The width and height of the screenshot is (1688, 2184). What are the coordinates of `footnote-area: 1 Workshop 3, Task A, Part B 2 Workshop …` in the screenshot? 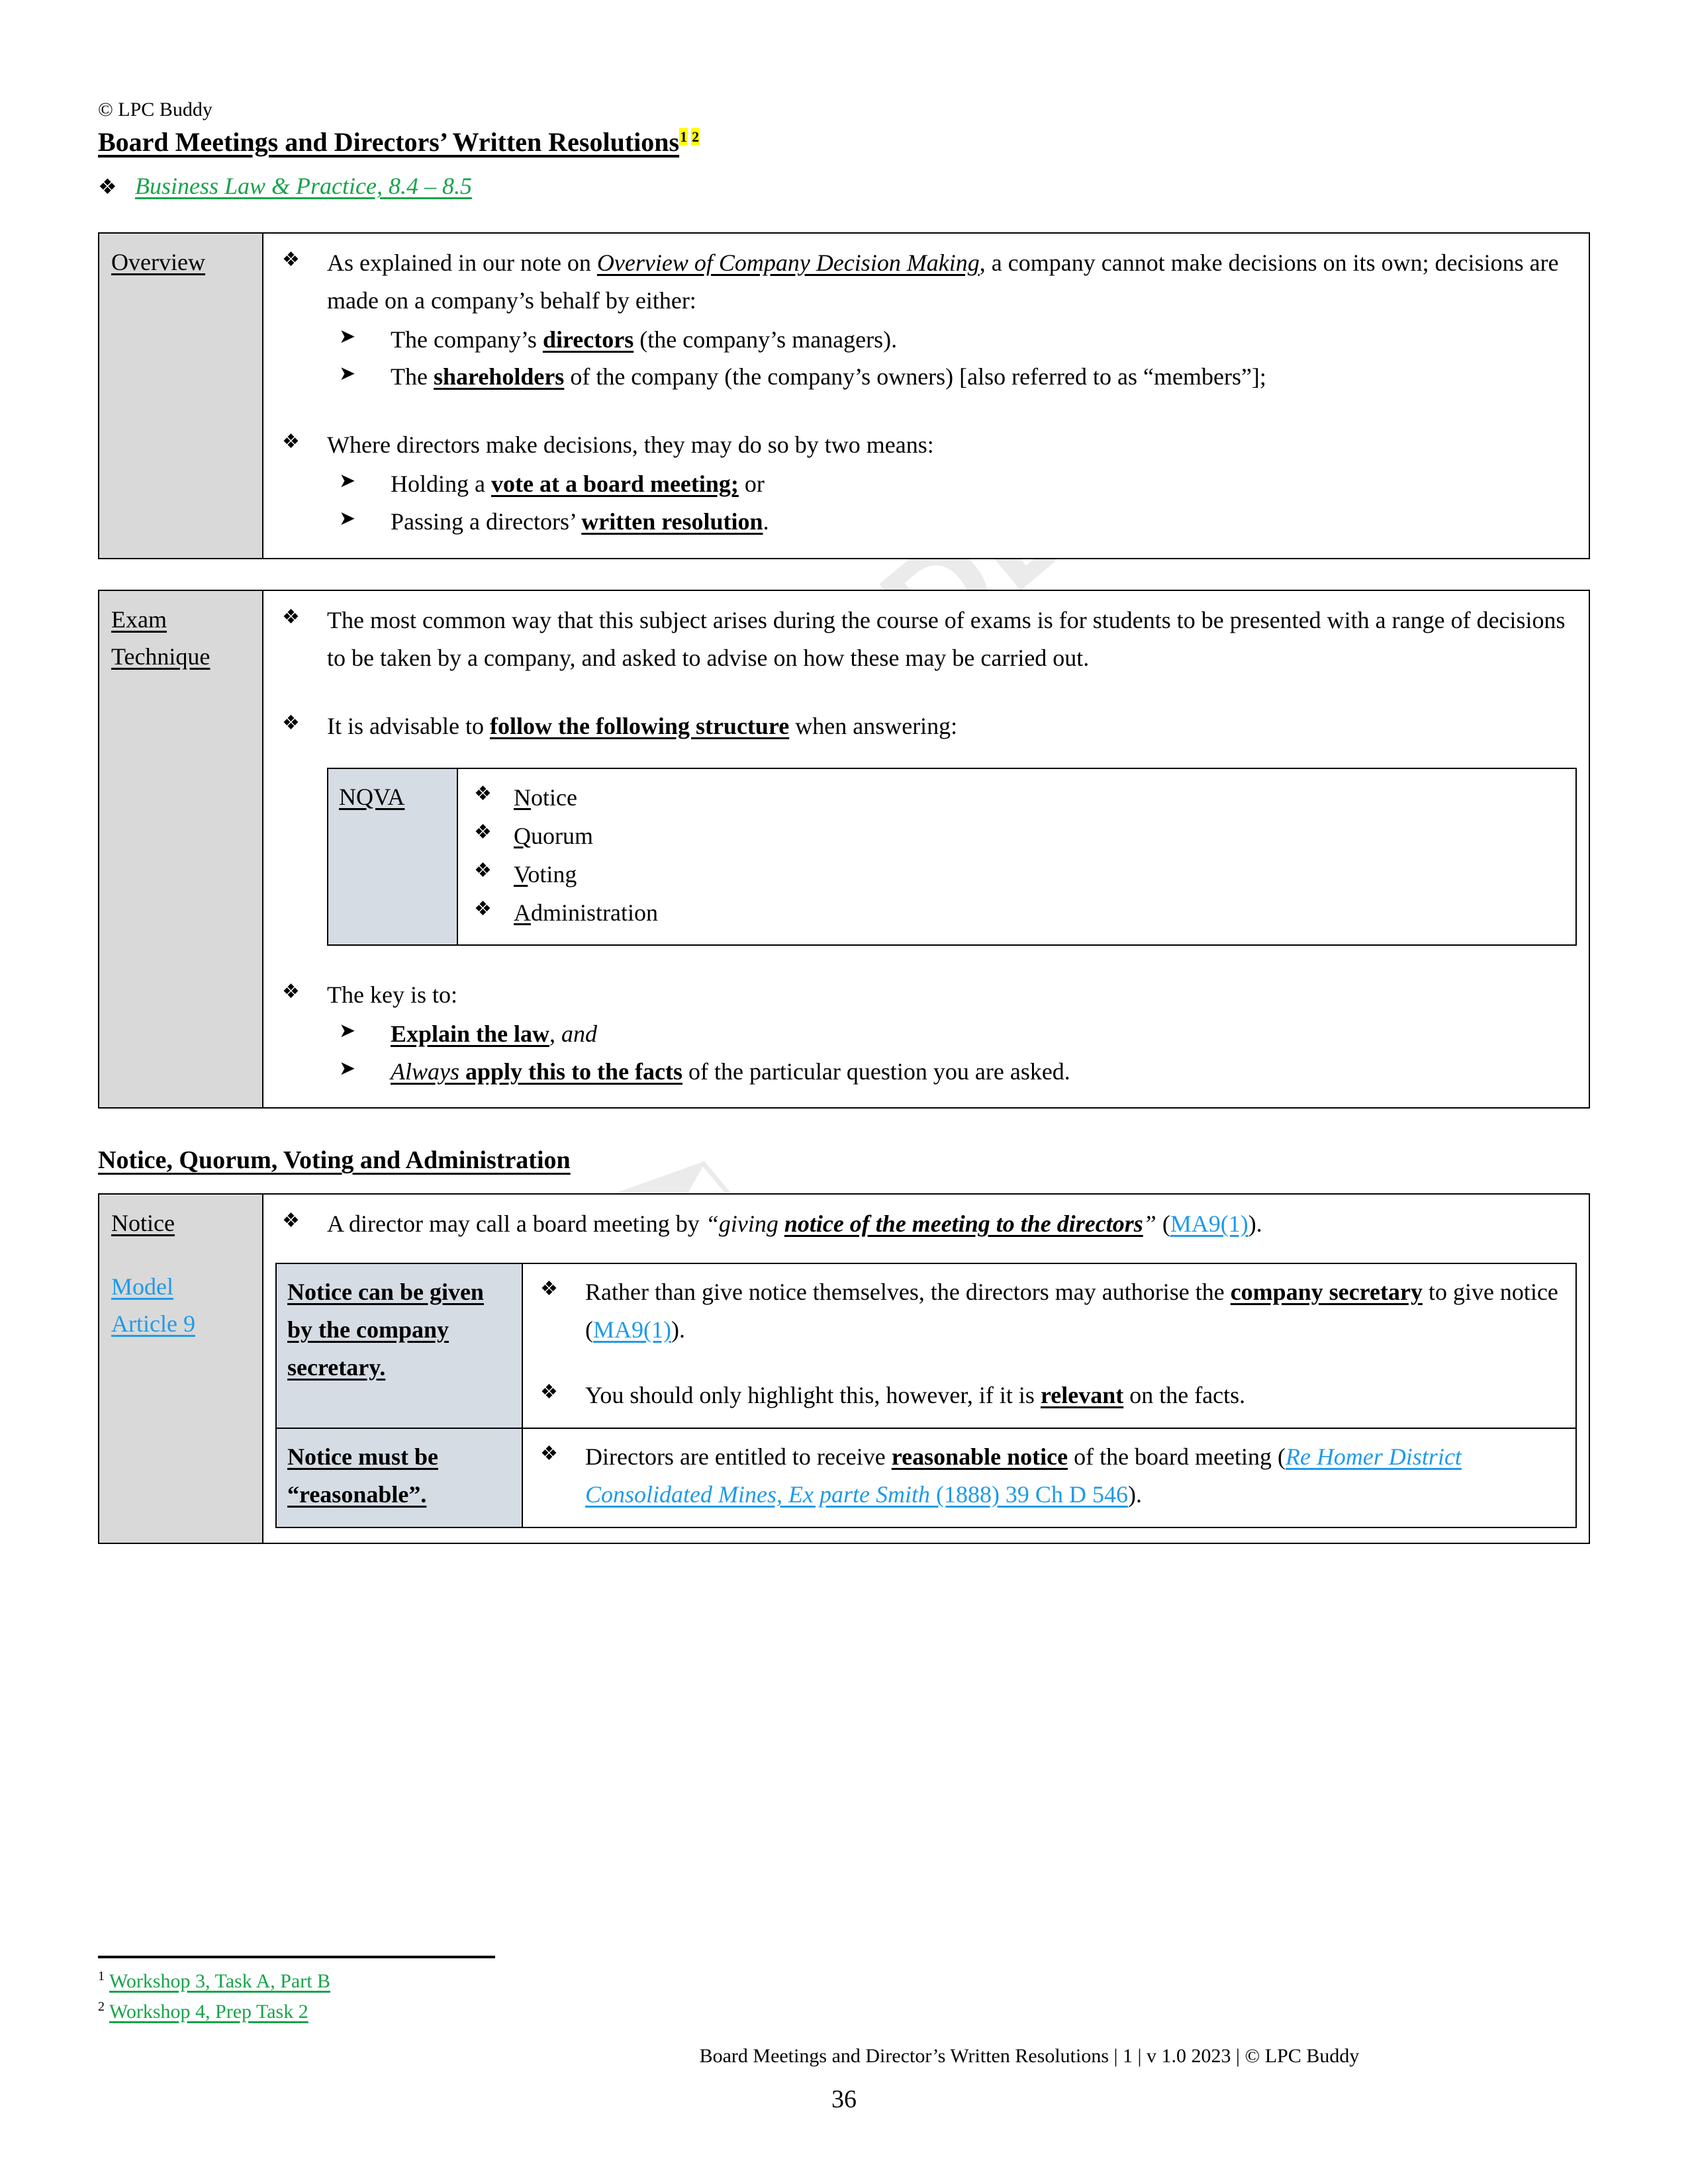 It's located at (844, 1992).